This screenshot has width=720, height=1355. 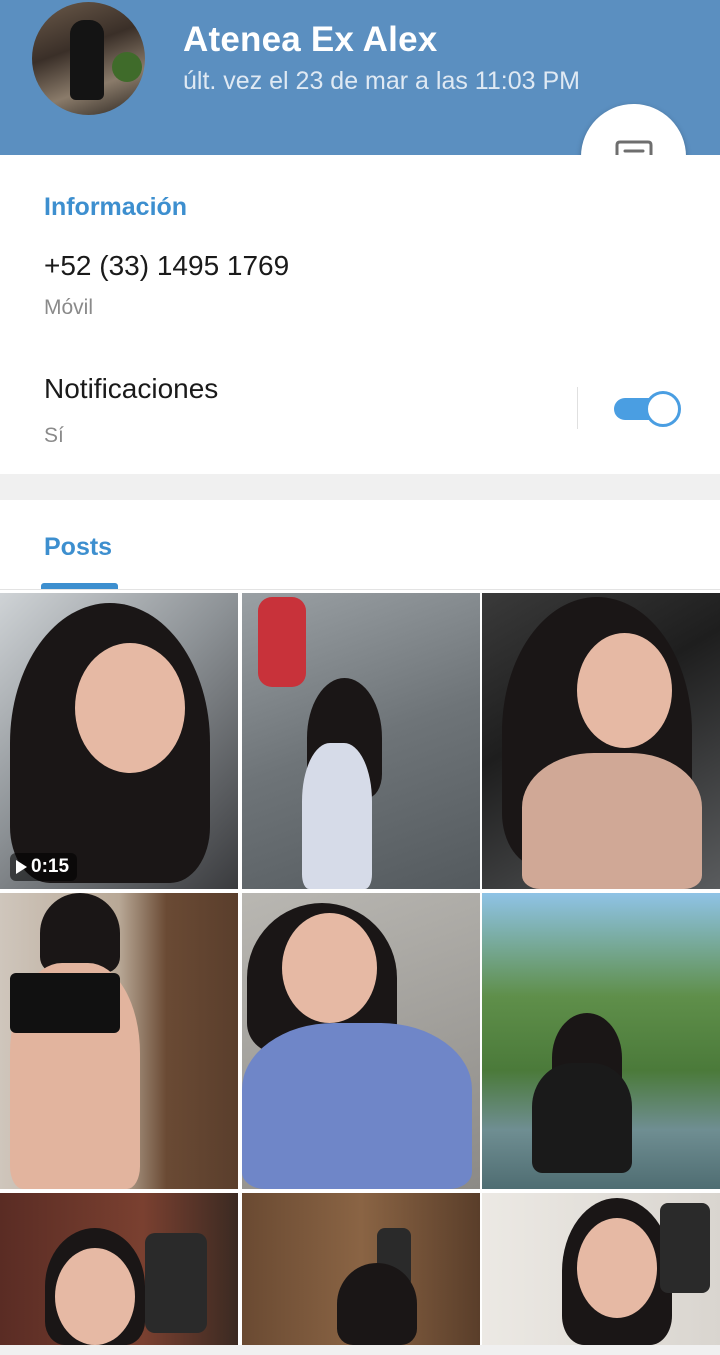 What do you see at coordinates (282, 642) in the screenshot?
I see `photo-punching-bag` at bounding box center [282, 642].